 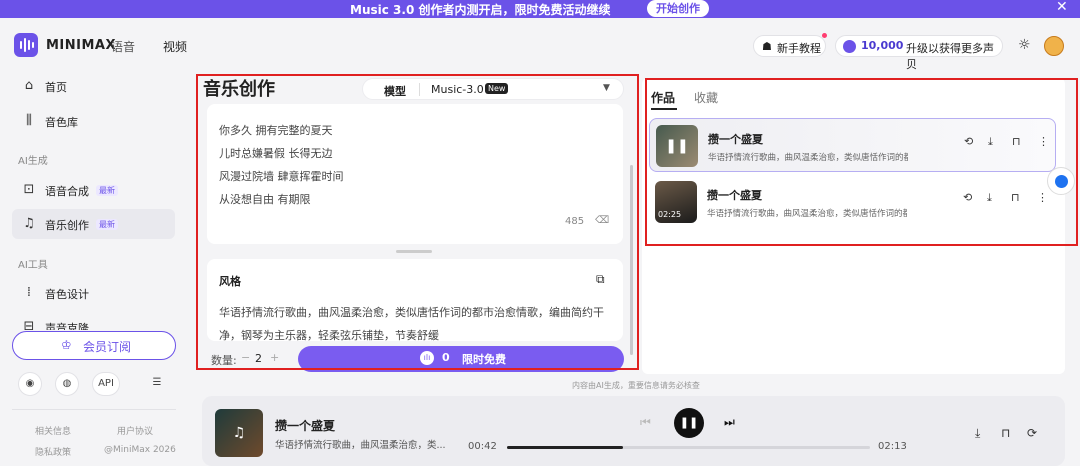 What do you see at coordinates (482, 446) in the screenshot?
I see `current-time: 00:42` at bounding box center [482, 446].